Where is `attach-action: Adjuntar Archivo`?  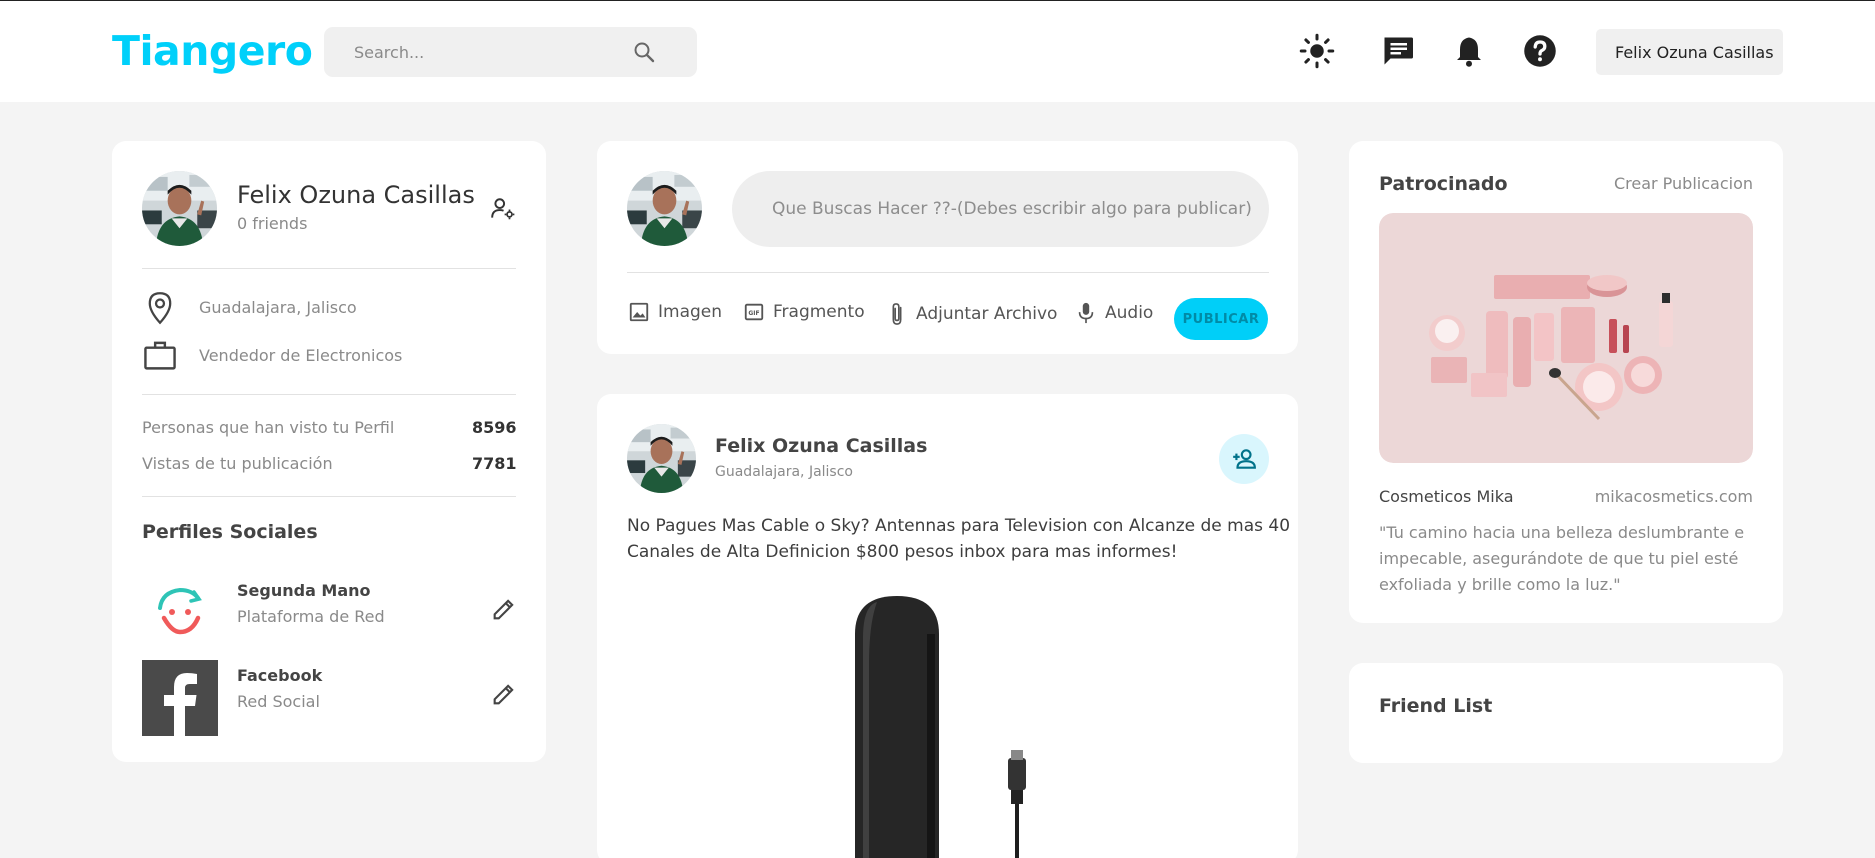
attach-action: Adjuntar Archivo is located at coordinates (971, 314).